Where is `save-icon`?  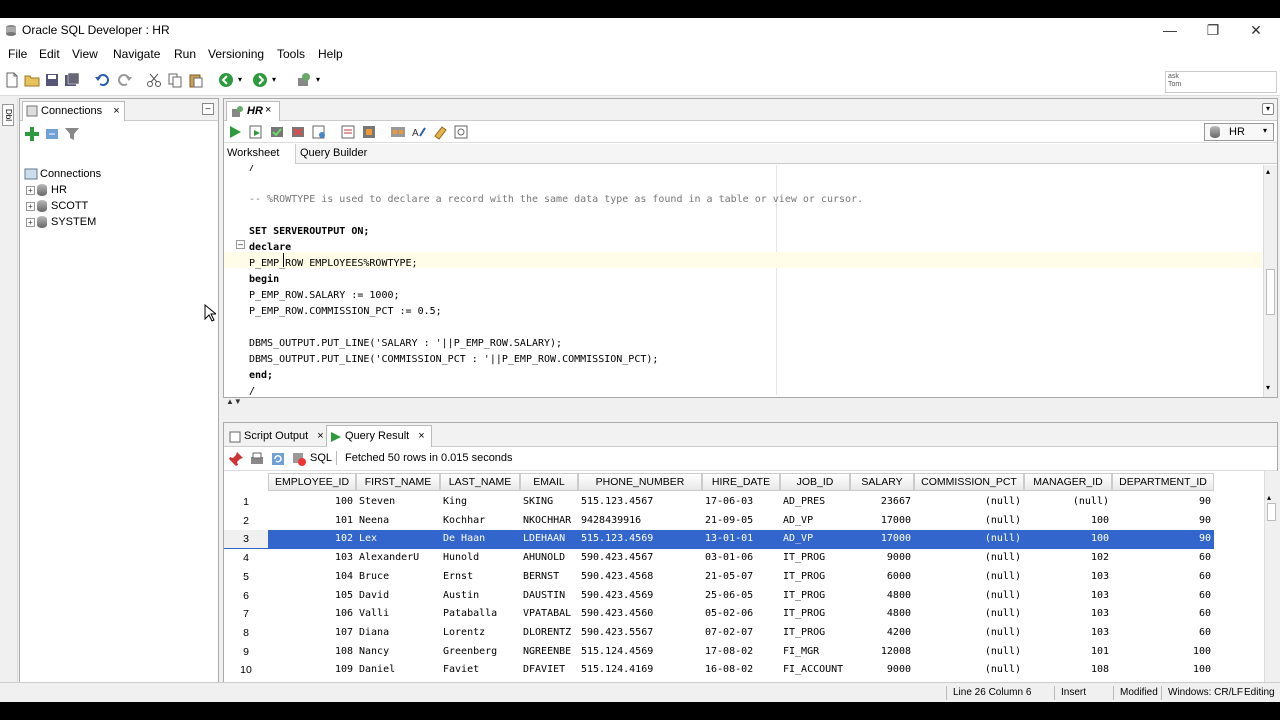 save-icon is located at coordinates (52, 80).